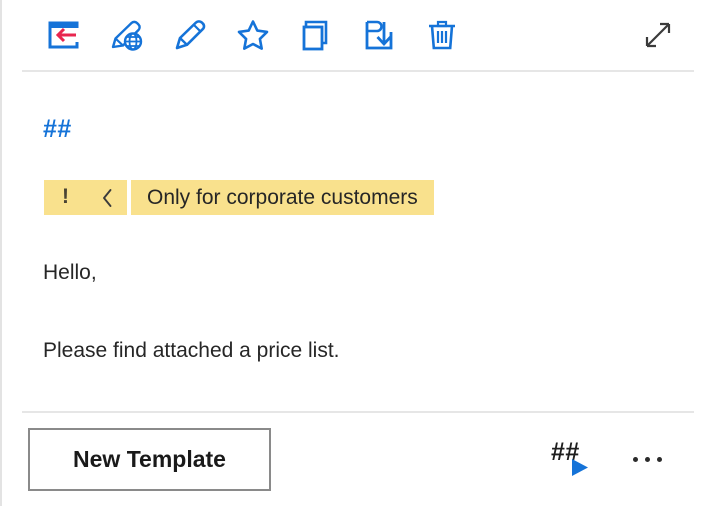 The width and height of the screenshot is (712, 506). I want to click on save-template-button, so click(379, 35).